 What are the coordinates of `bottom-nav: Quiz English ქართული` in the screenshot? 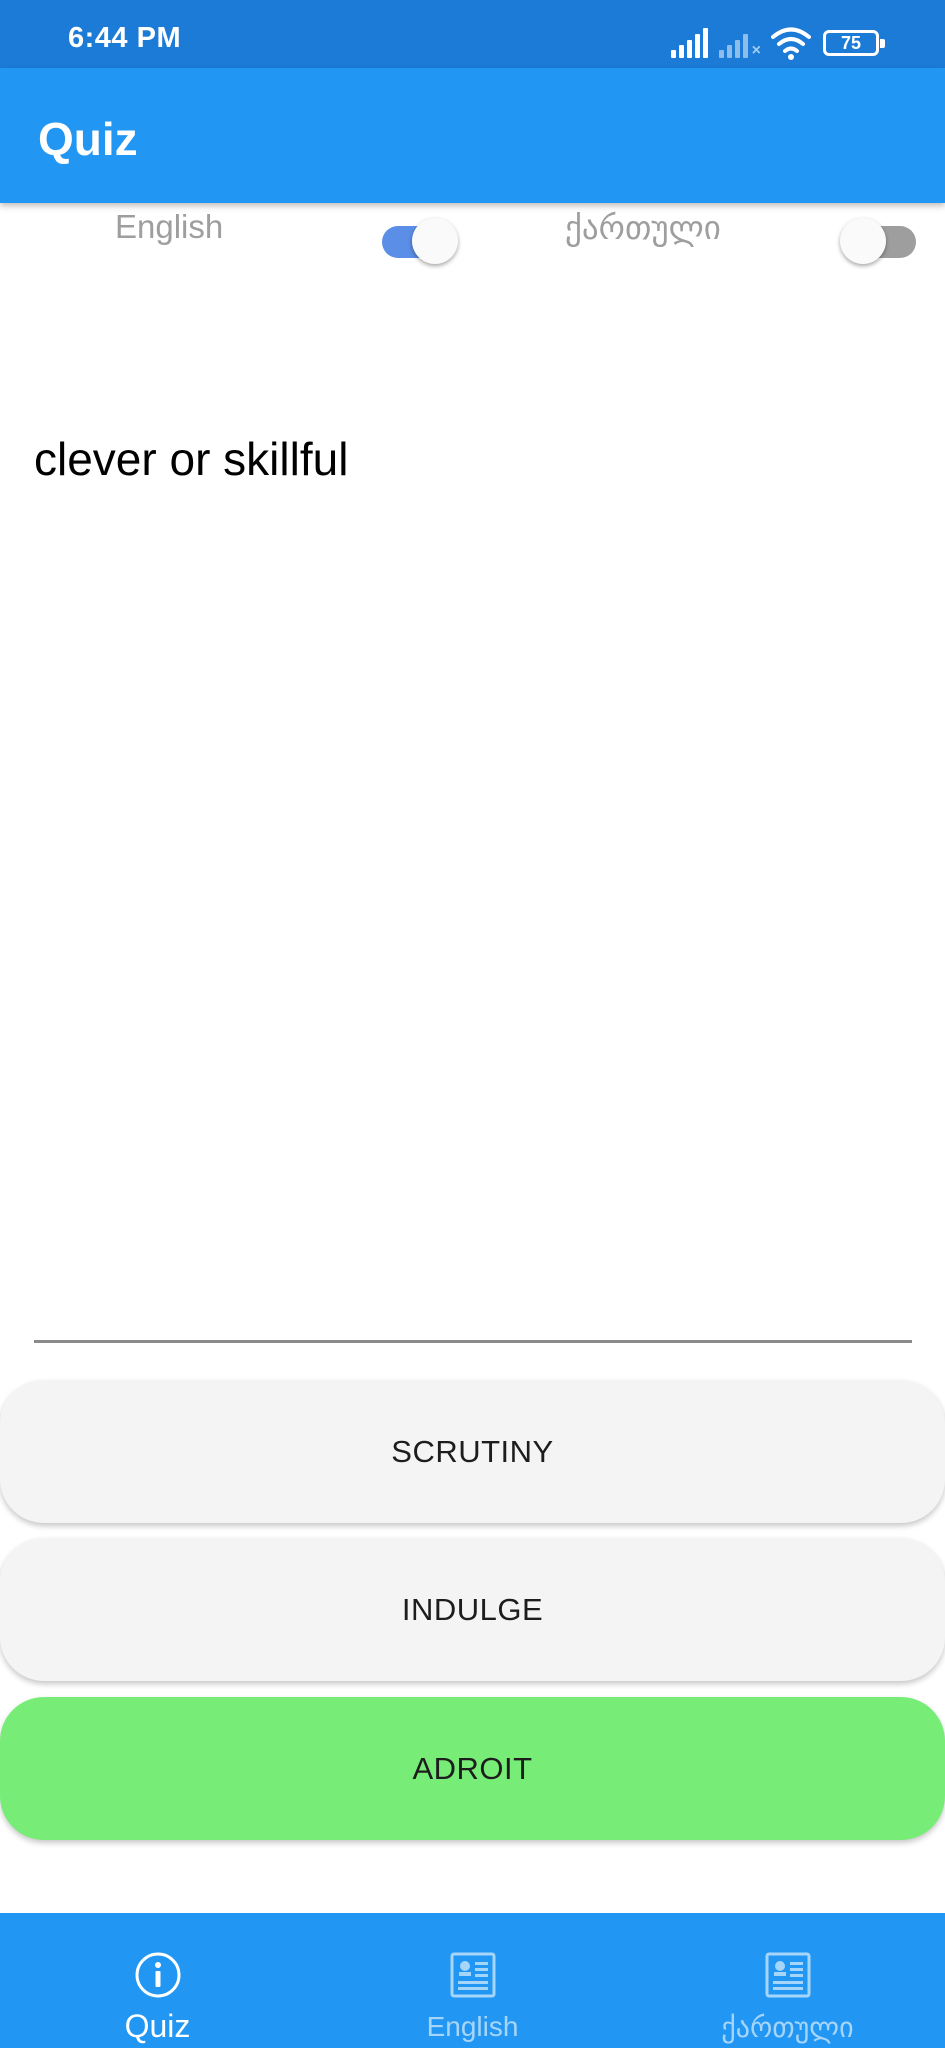 It's located at (472, 1980).